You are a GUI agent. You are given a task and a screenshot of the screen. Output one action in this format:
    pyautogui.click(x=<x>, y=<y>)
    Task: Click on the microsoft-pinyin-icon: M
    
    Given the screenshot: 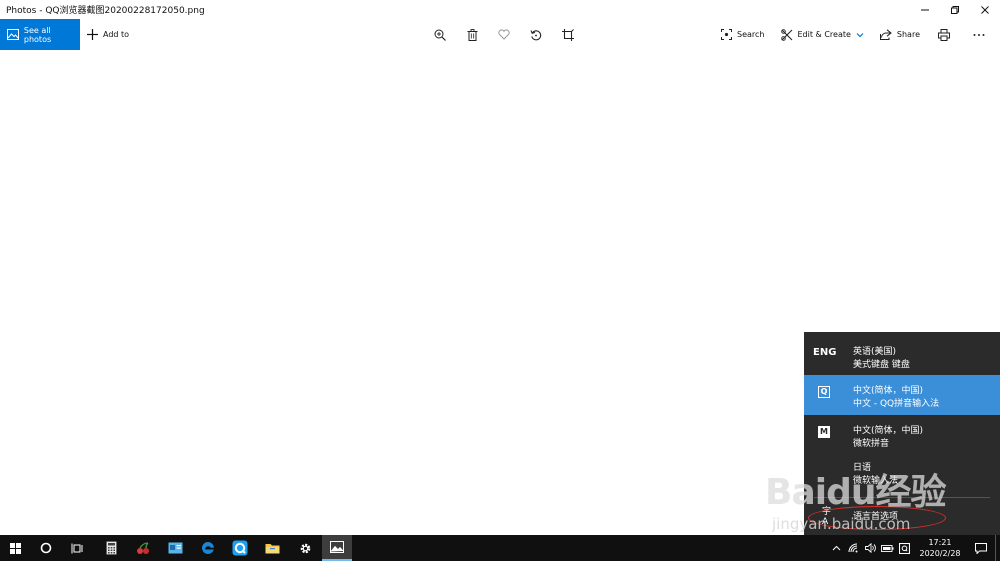 What is the action you would take?
    pyautogui.click(x=824, y=432)
    